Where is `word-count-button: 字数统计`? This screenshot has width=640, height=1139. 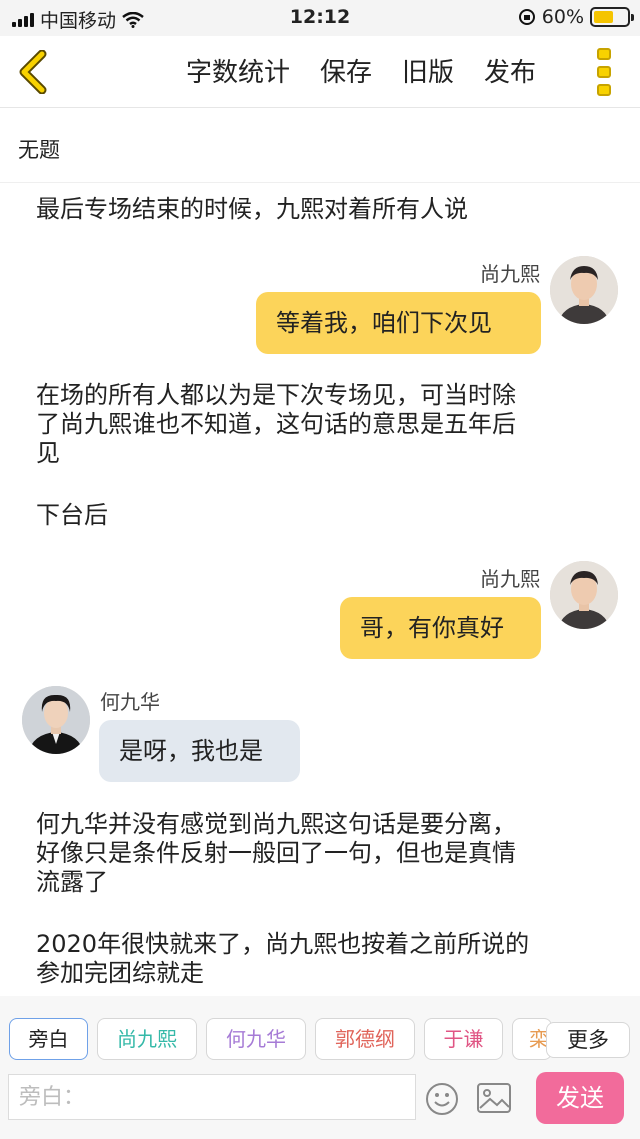
word-count-button: 字数统计 is located at coordinates (238, 70).